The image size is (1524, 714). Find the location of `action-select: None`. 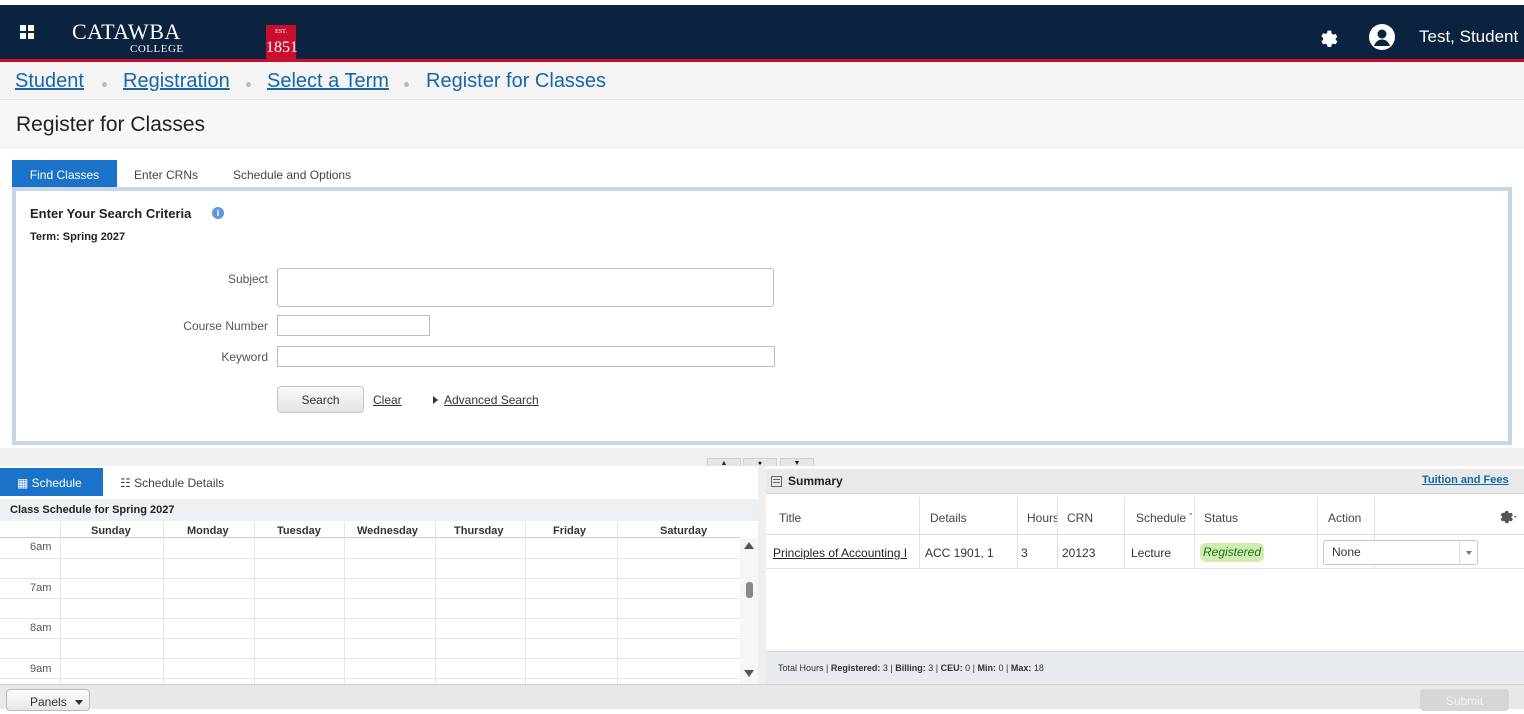

action-select: None is located at coordinates (1400, 552).